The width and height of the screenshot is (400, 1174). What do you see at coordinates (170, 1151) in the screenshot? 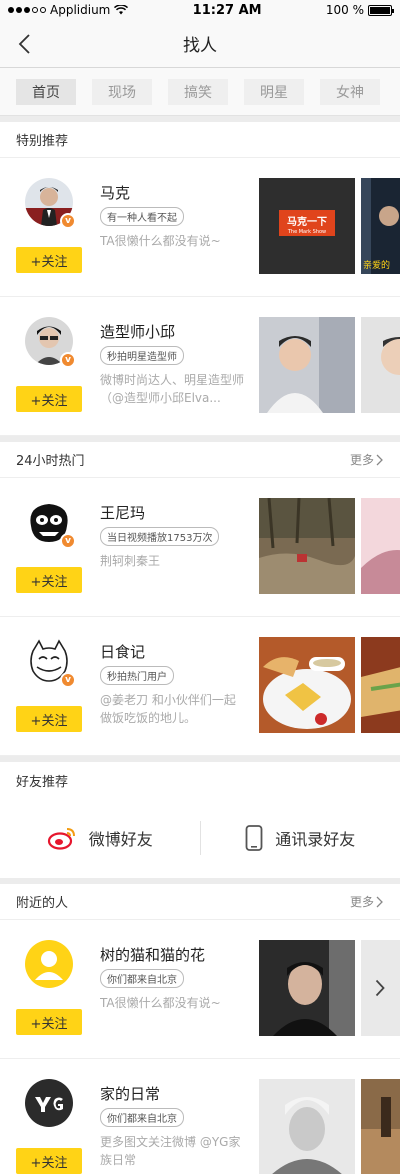
I see `user-desc: 更多图文关注微博 @YG家族日常` at bounding box center [170, 1151].